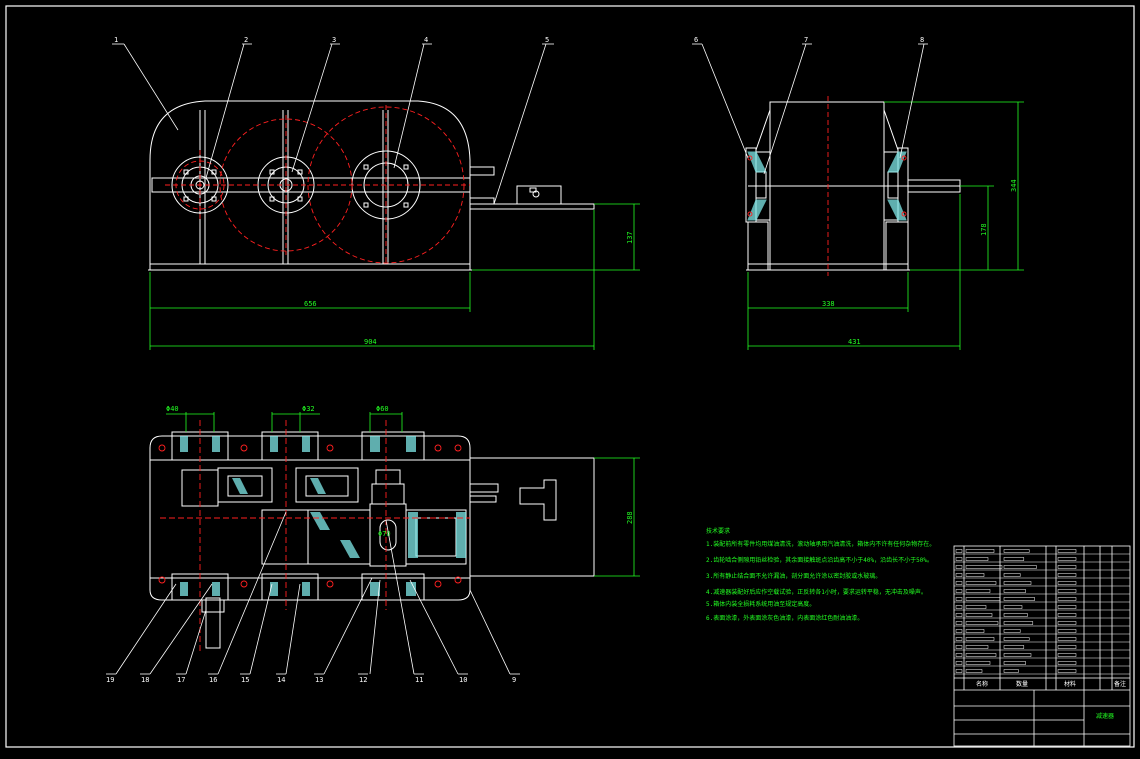  What do you see at coordinates (718, 531) in the screenshot?
I see `notes-title: 技术要求` at bounding box center [718, 531].